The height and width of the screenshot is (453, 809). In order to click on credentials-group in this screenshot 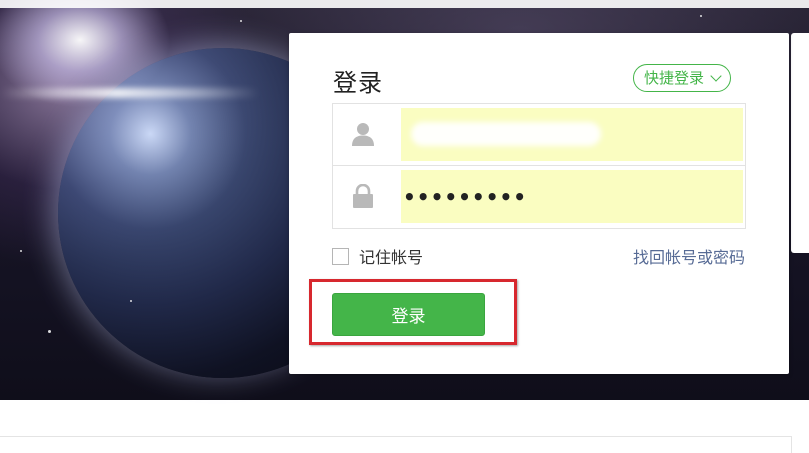, I will do `click(539, 166)`.